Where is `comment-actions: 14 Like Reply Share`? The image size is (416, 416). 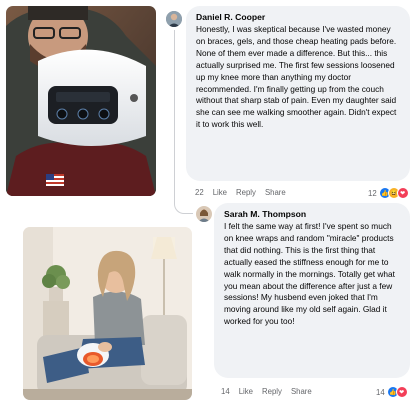
comment-actions: 14 Like Reply Share is located at coordinates (266, 391).